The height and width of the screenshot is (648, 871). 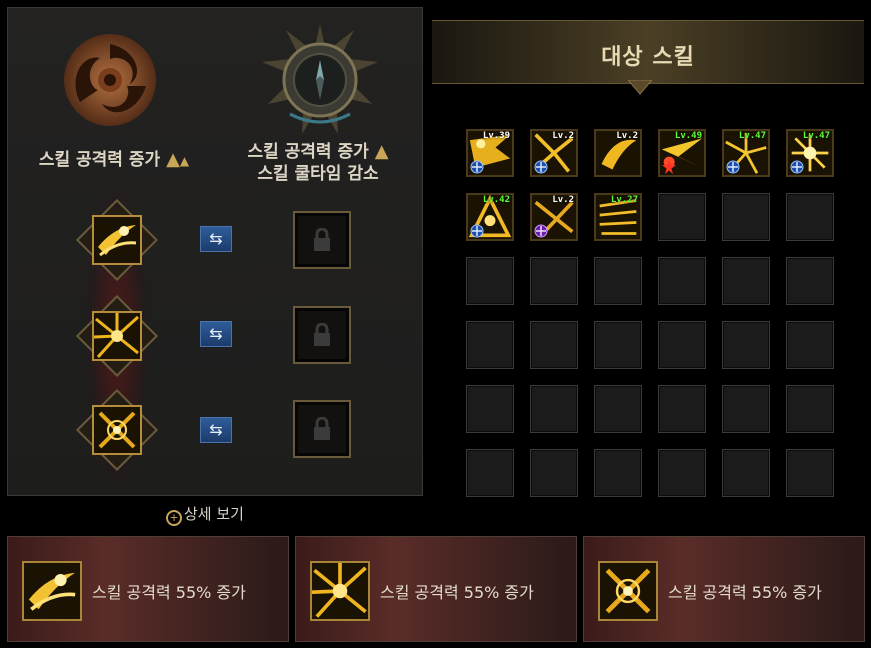 What do you see at coordinates (490, 217) in the screenshot?
I see `target-skill-slot: Lv.42` at bounding box center [490, 217].